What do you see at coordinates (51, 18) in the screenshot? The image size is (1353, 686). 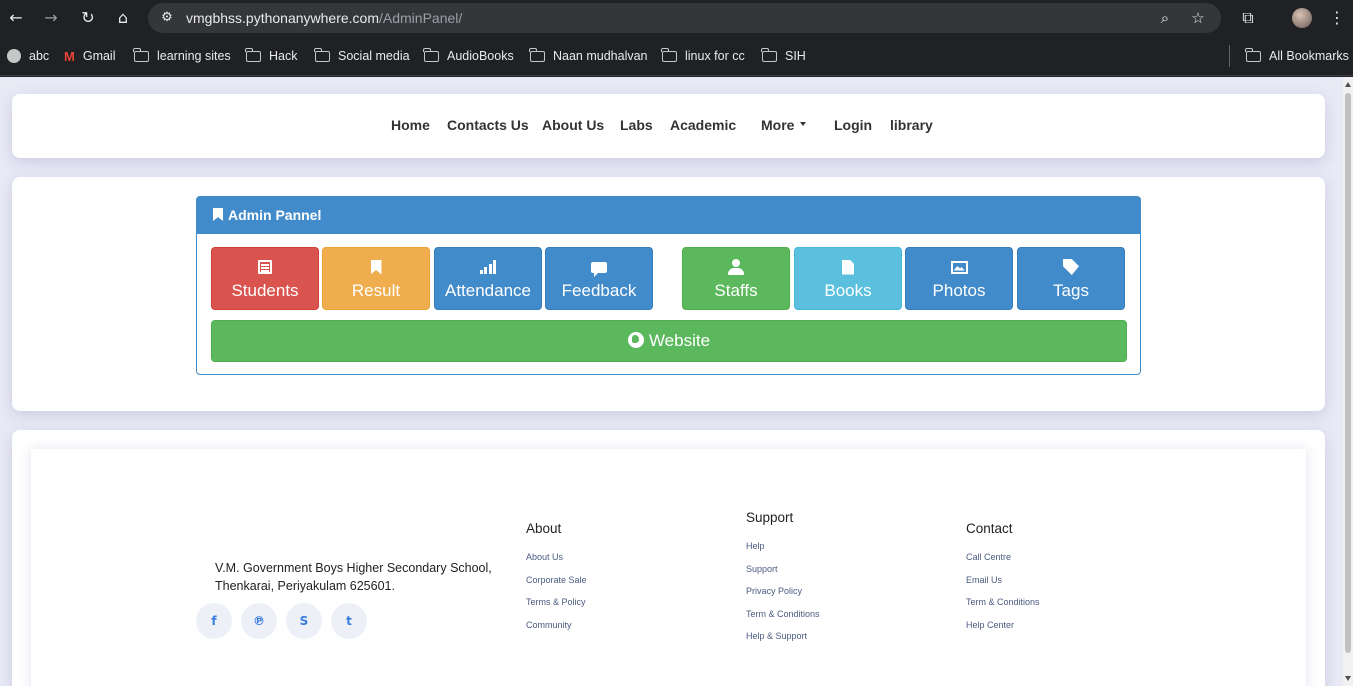 I see `forward-arrow-icon: →` at bounding box center [51, 18].